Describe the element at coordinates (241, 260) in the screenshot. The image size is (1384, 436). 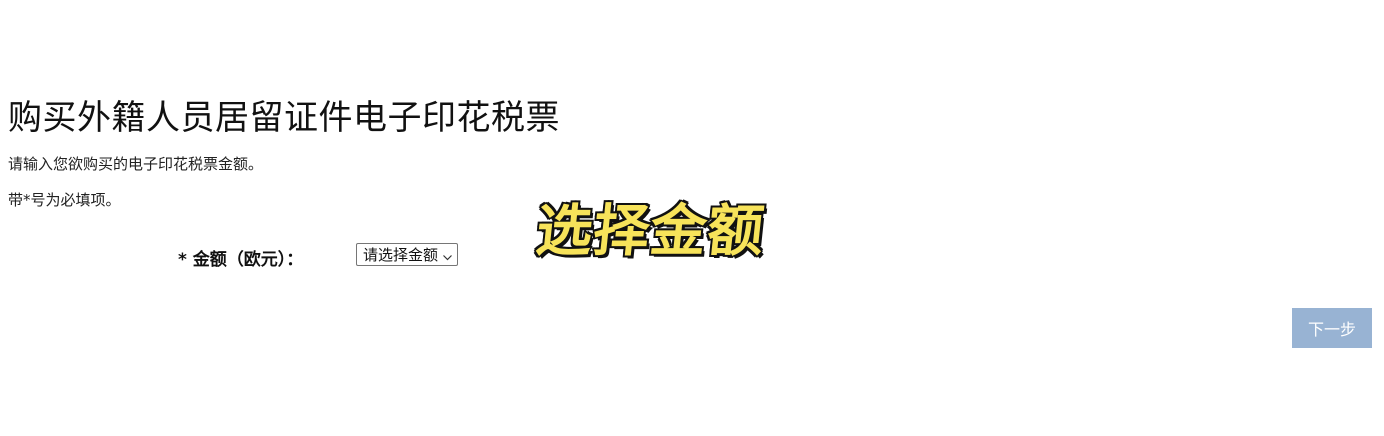
I see `amount-label: * 金额（欧元）：` at that location.